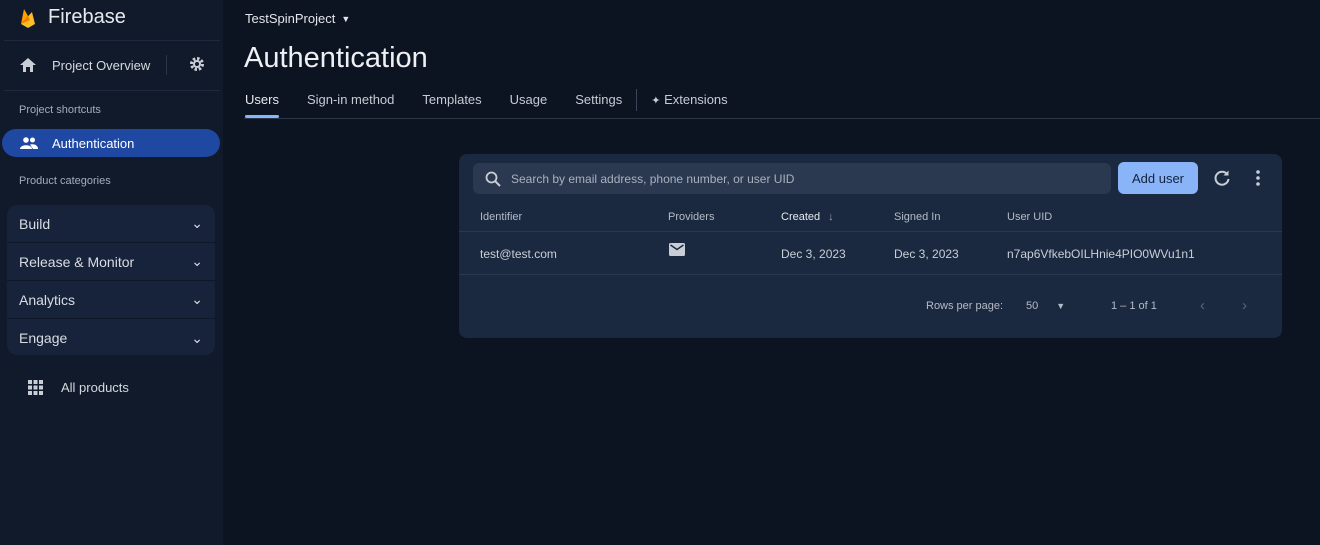  Describe the element at coordinates (95, 387) in the screenshot. I see `all-products-label: All products` at that location.